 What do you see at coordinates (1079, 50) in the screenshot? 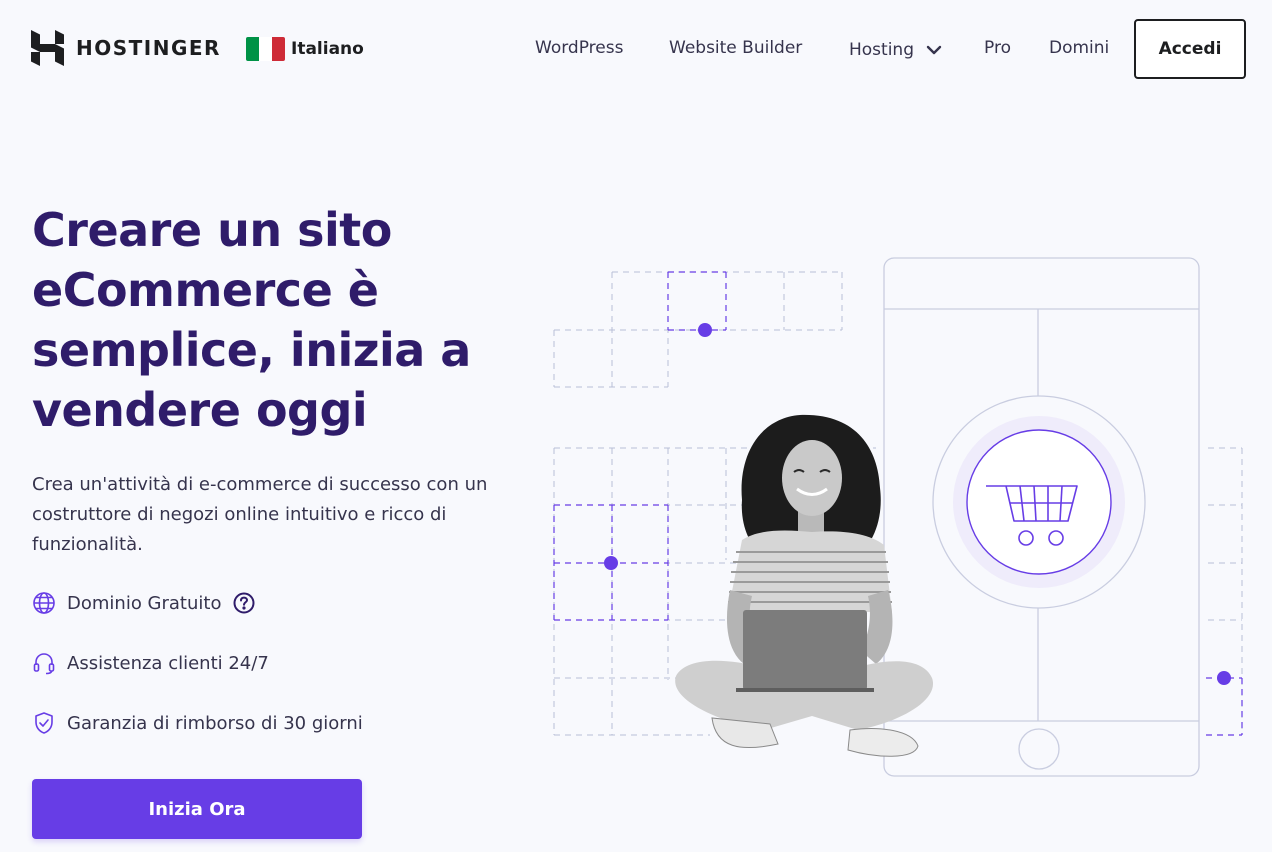
I see `nav-domini: Domini` at bounding box center [1079, 50].